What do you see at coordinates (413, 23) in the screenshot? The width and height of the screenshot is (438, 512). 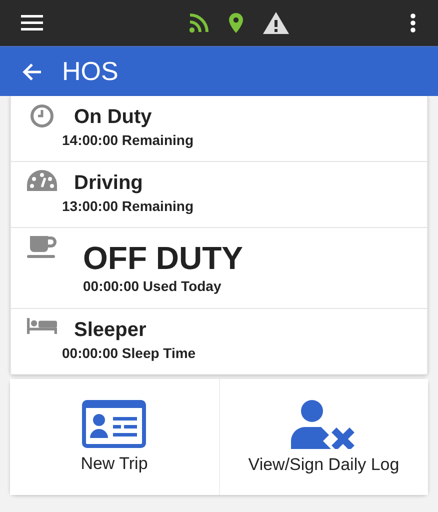 I see `more-options-icon` at bounding box center [413, 23].